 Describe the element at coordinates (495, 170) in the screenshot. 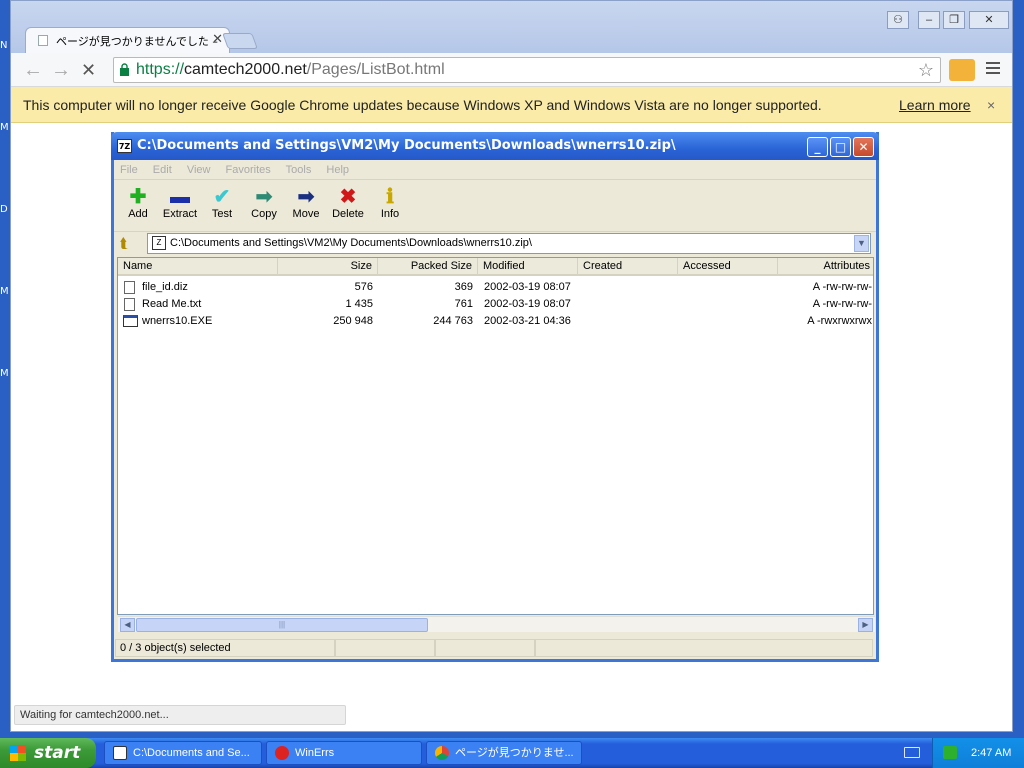

I see `menu-bar: File Edit View Favorites Tools Help` at that location.